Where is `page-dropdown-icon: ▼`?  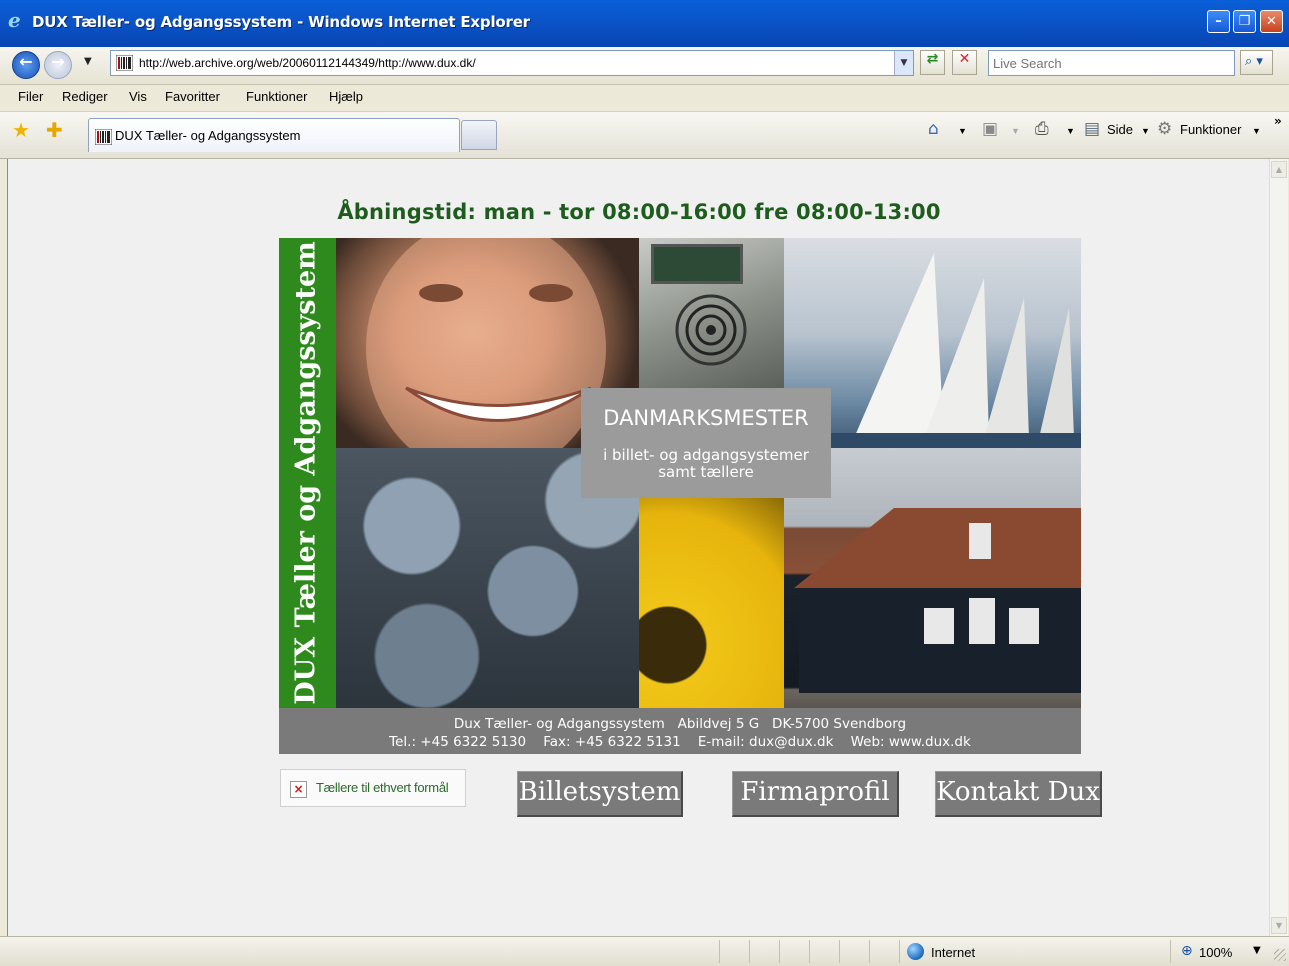
page-dropdown-icon: ▼ is located at coordinates (1145, 131).